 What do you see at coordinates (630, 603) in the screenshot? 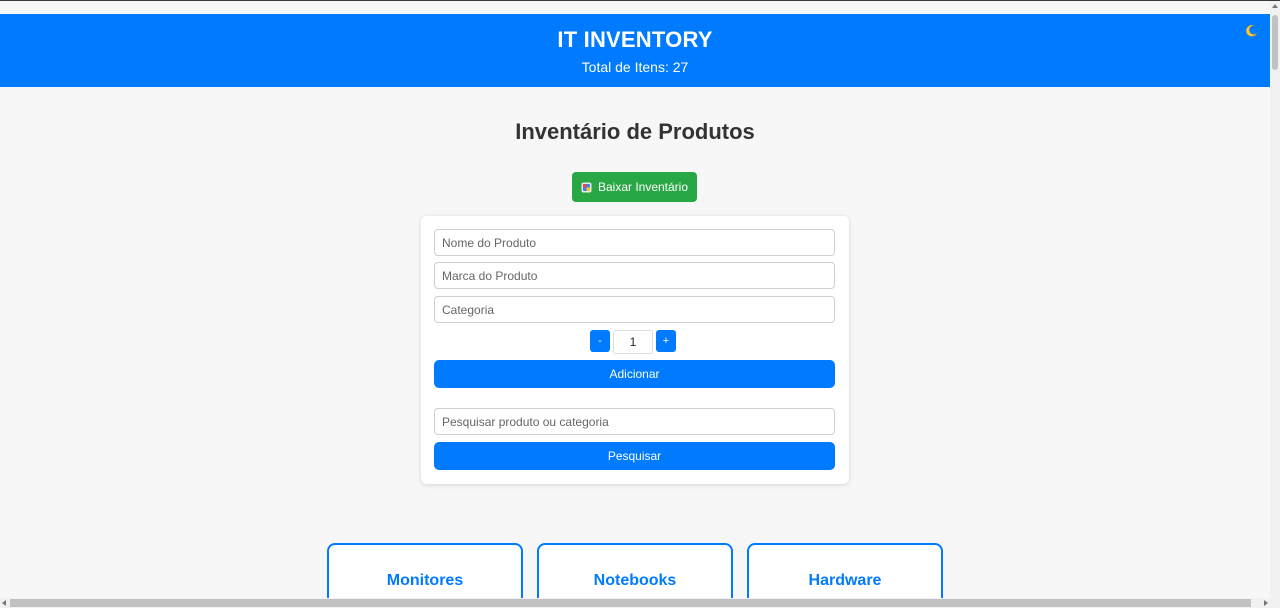
I see `horizontal-scrollbar-thumb` at bounding box center [630, 603].